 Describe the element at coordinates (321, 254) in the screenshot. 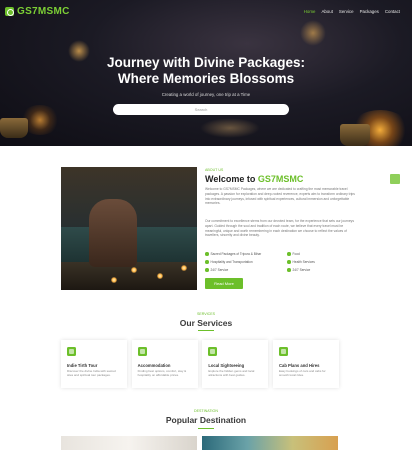

I see `check-item: Food` at that location.